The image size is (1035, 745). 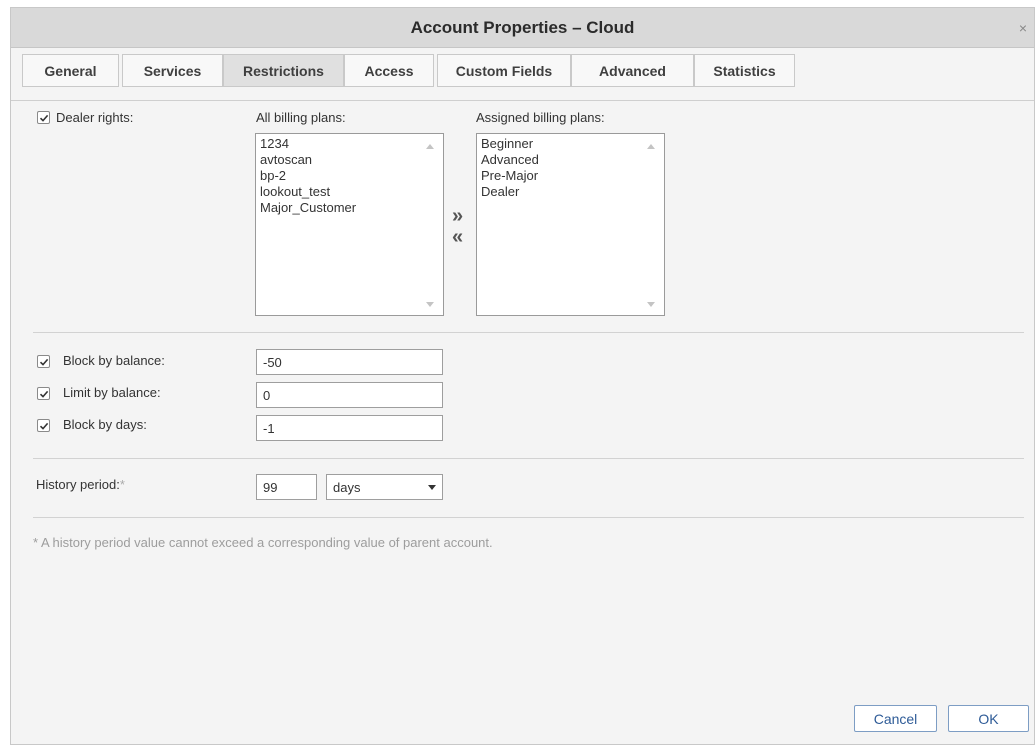 I want to click on block-by-days-label: Block by days:, so click(x=105, y=424).